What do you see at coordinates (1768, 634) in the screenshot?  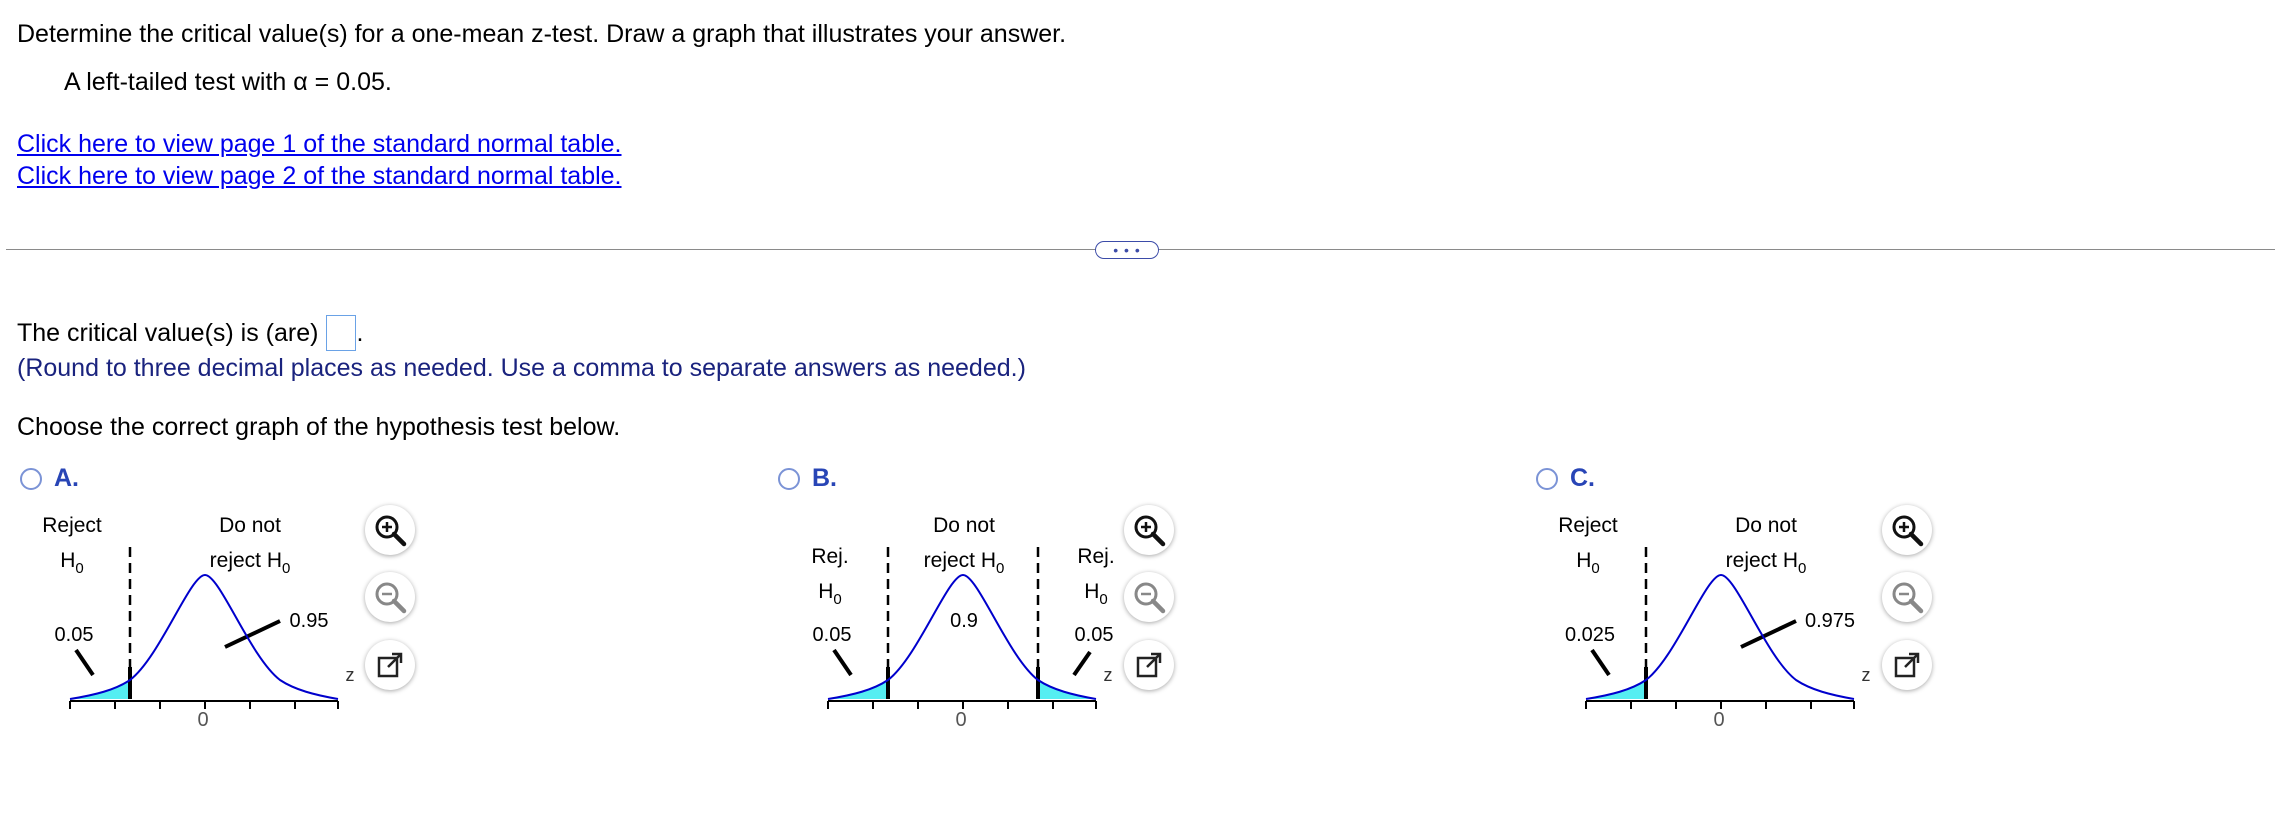 I see `option-c-center-pointer` at bounding box center [1768, 634].